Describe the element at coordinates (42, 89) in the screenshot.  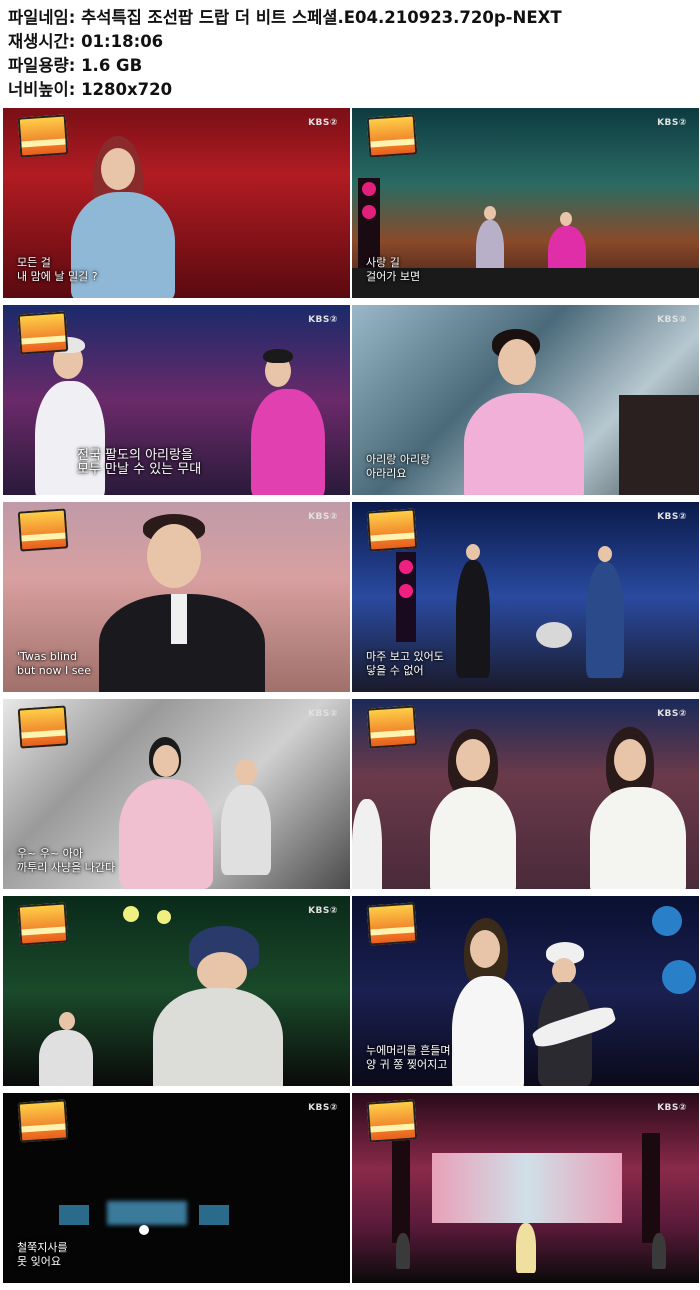
I see `resolution-label: 너비높이:` at that location.